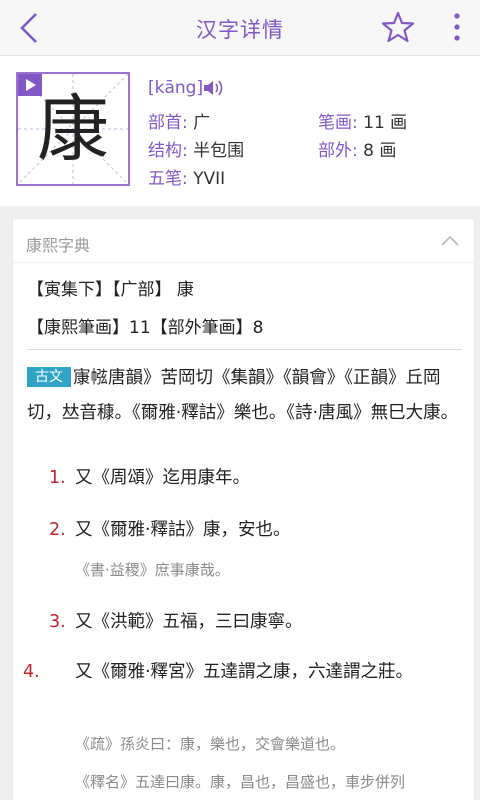 This screenshot has width=480, height=800. I want to click on outer-strokes-row: 部外: 8 画, so click(357, 148).